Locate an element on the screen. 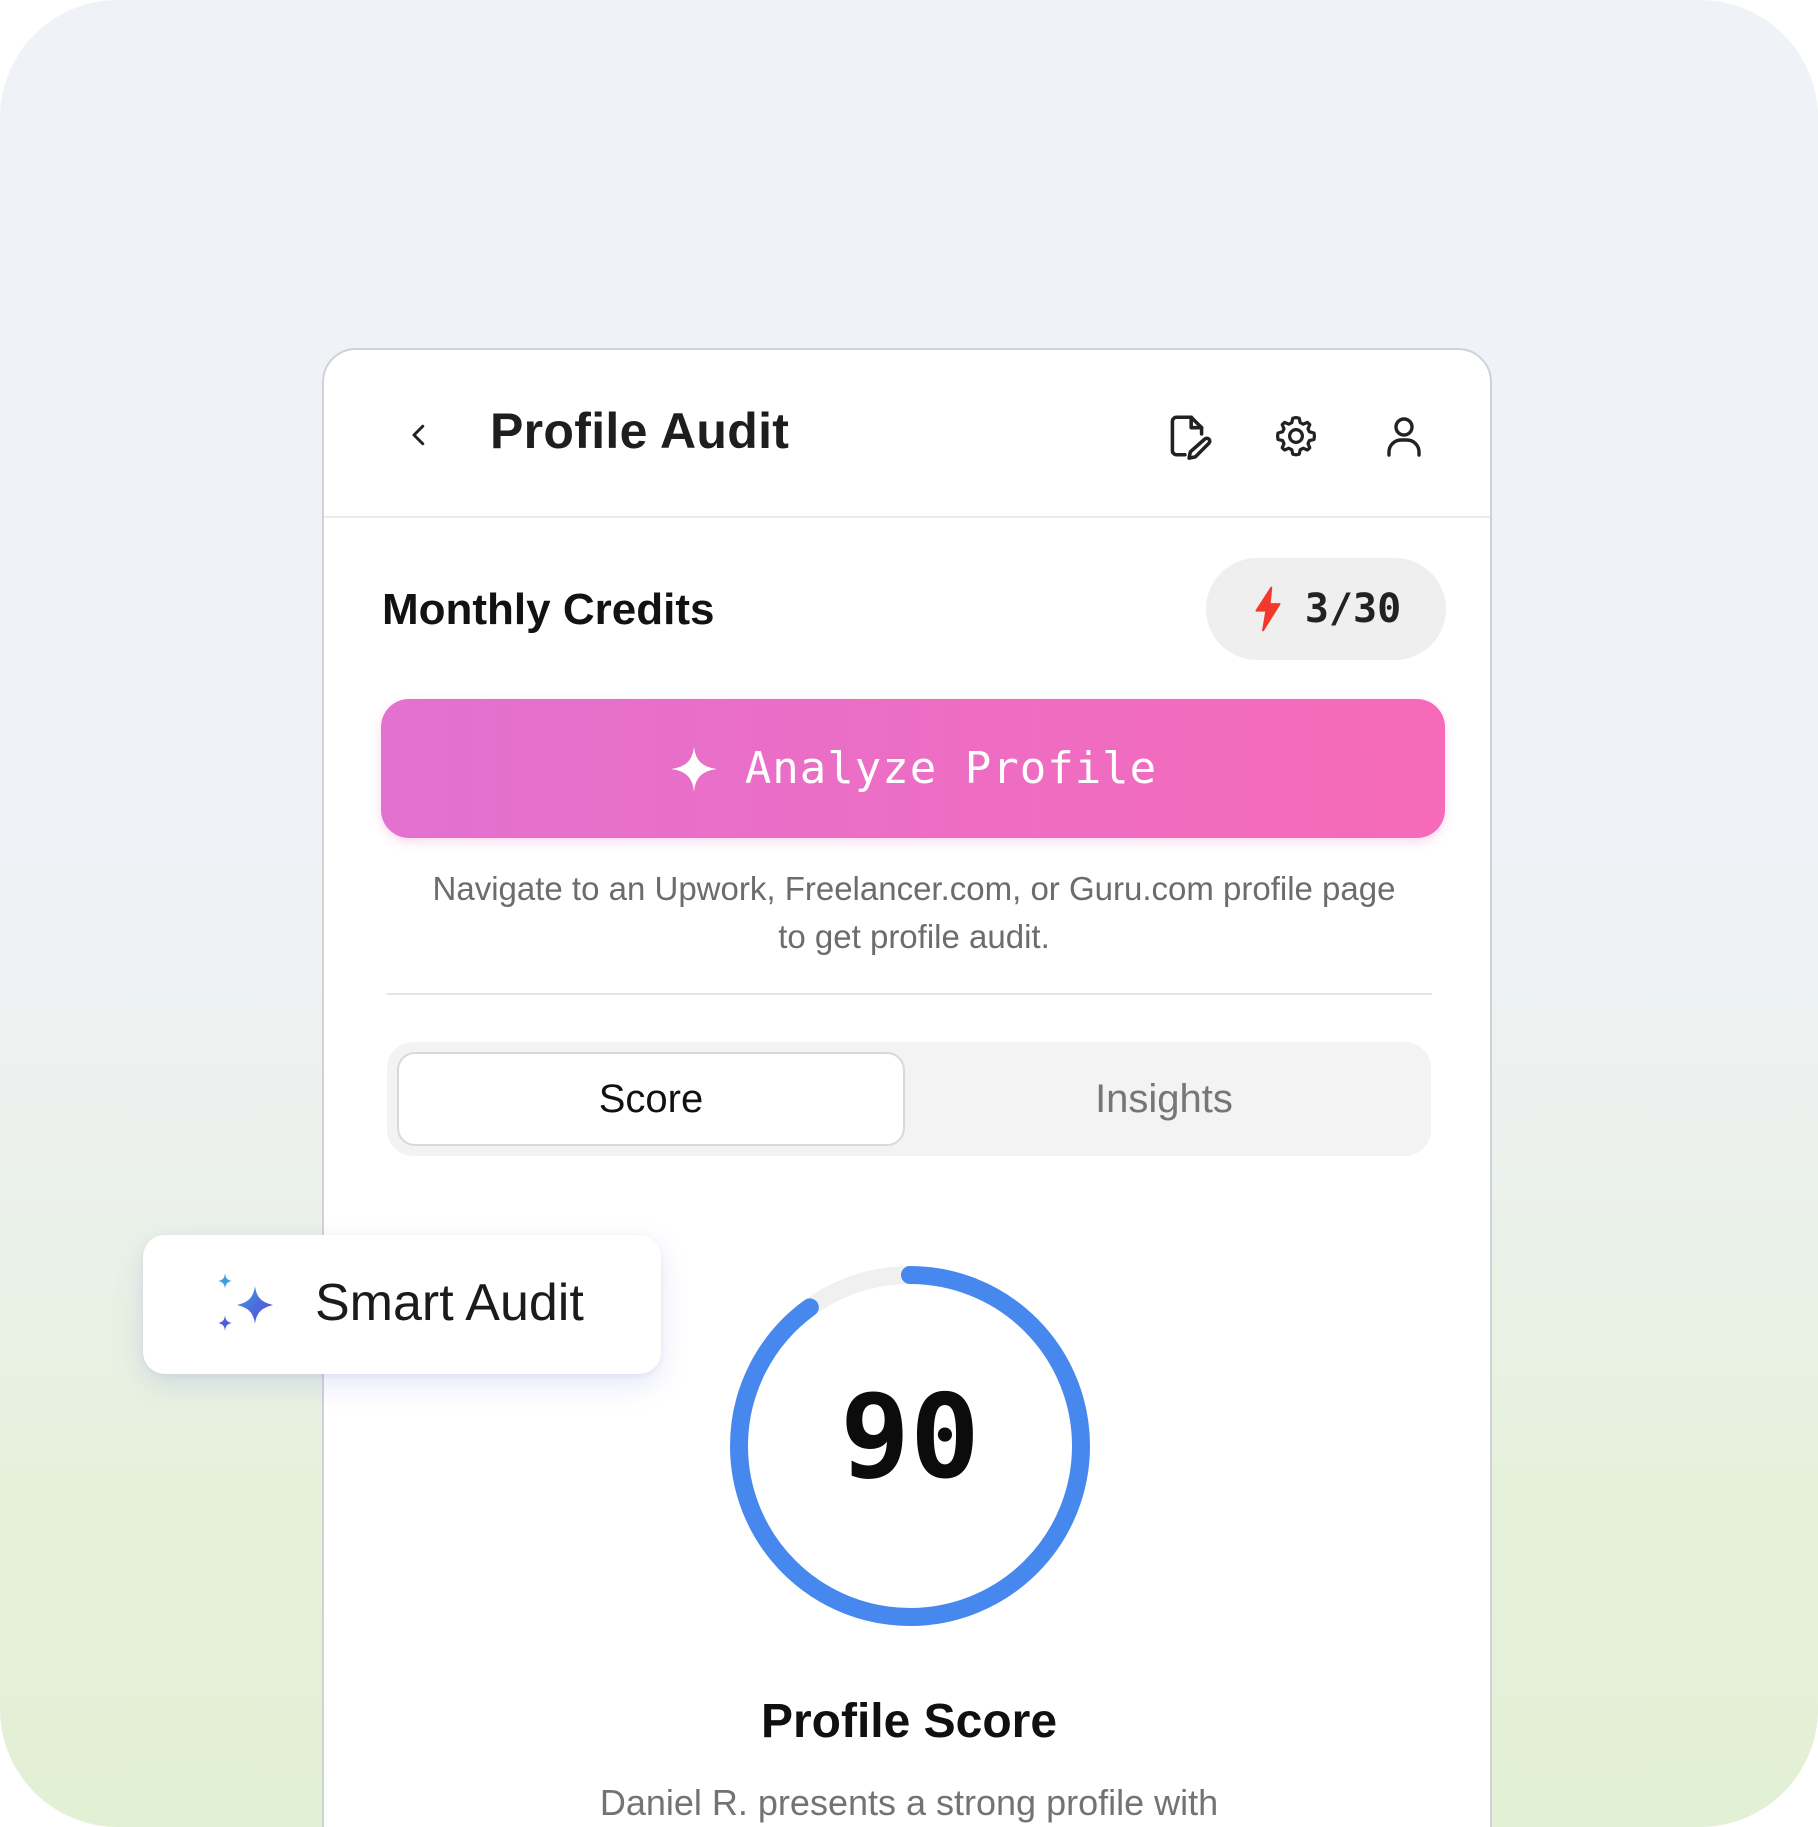 This screenshot has height=1827, width=1818. chevron-left-icon is located at coordinates (418, 435).